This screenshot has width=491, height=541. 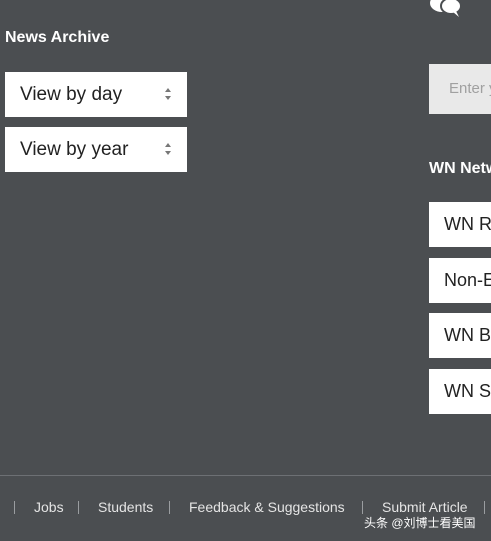 I want to click on network-item-label: WN R, so click(x=467, y=224).